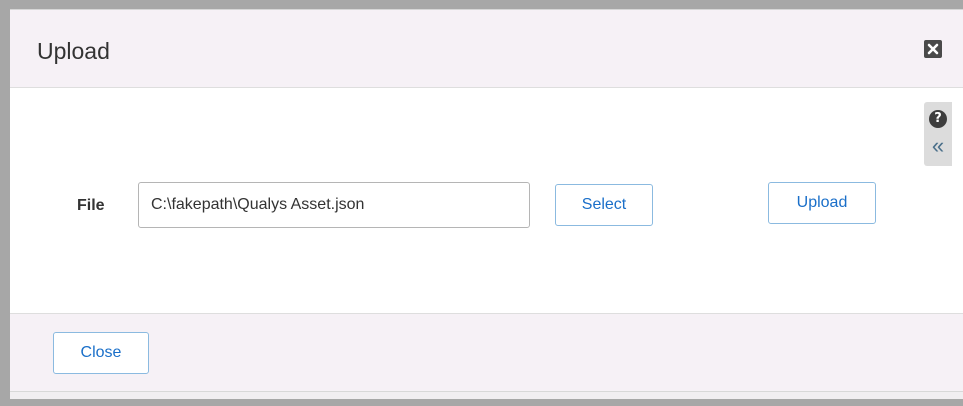 This screenshot has height=406, width=963. What do you see at coordinates (933, 49) in the screenshot?
I see `close-x-icon` at bounding box center [933, 49].